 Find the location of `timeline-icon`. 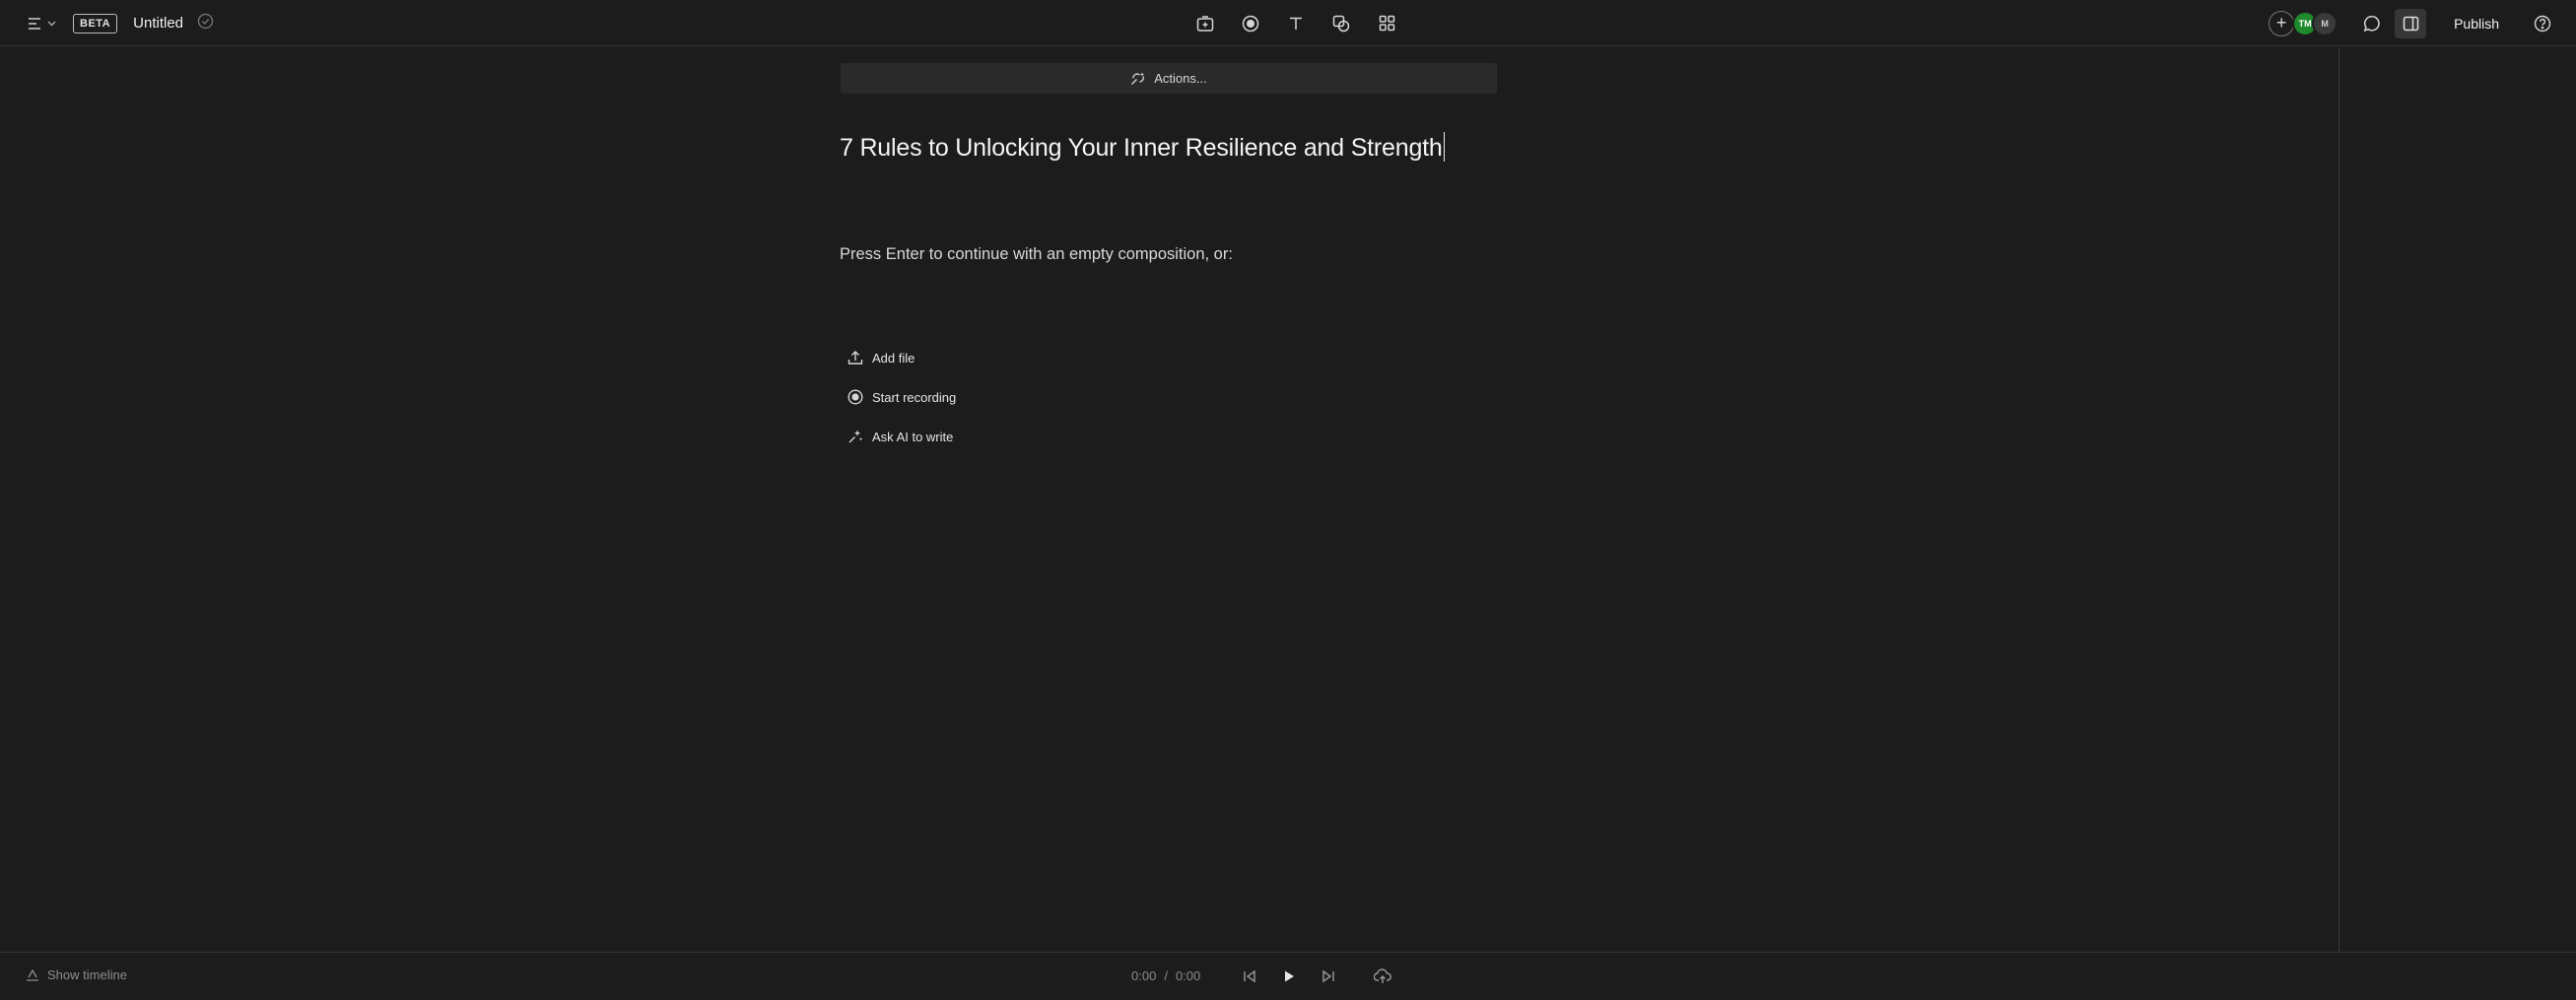

timeline-icon is located at coordinates (32, 974).